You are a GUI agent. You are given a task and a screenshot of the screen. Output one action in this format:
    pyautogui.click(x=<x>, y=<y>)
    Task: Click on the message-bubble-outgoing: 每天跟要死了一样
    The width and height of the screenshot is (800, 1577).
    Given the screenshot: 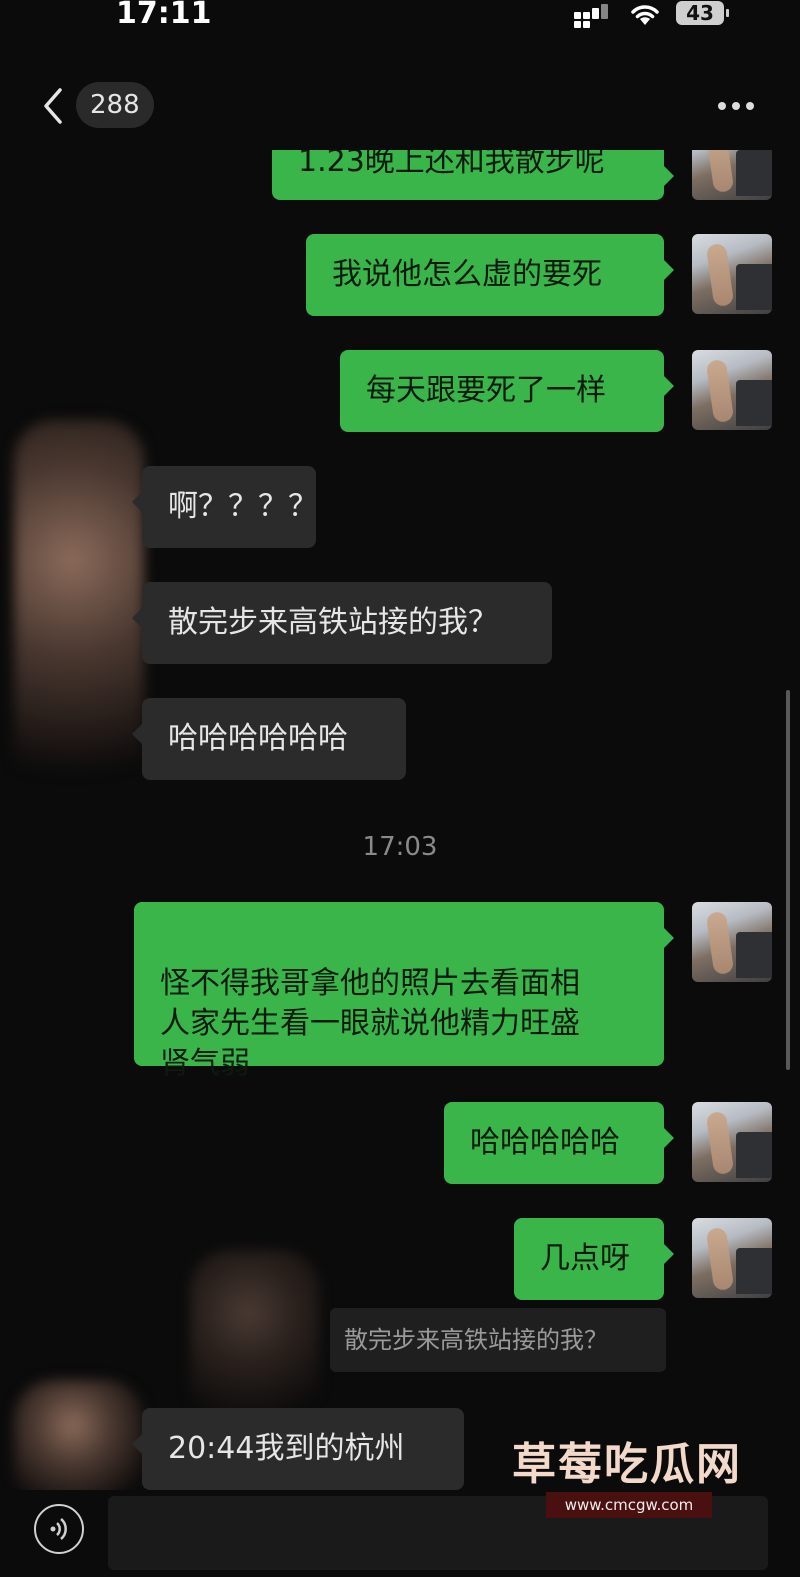 What is the action you would take?
    pyautogui.click(x=507, y=391)
    